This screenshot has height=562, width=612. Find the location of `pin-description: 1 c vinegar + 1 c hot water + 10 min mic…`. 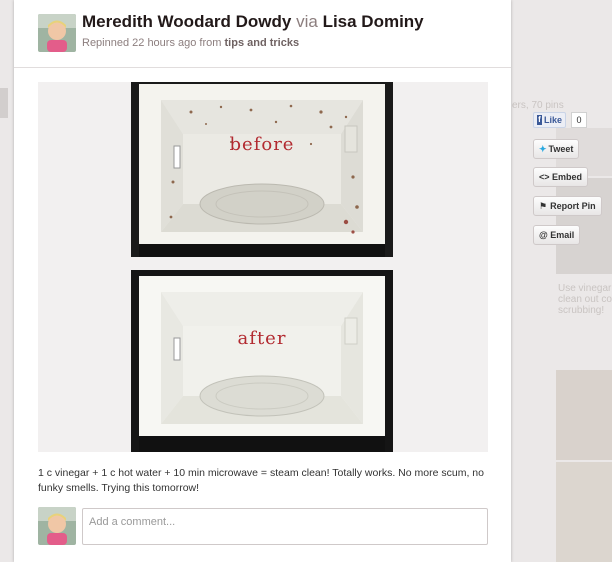

pin-description: 1 c vinegar + 1 c hot water + 10 min mic… is located at coordinates (261, 480).